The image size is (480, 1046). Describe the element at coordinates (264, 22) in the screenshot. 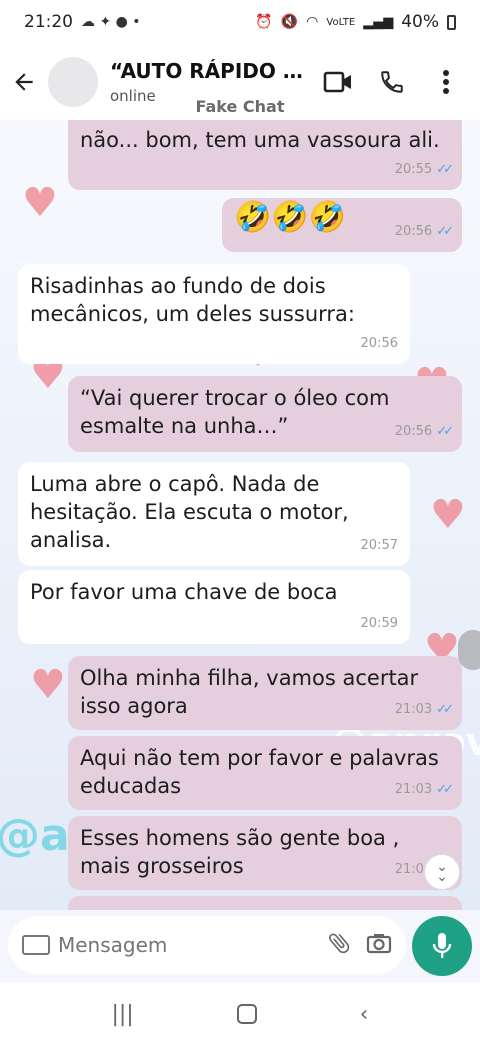

I see `alarm-icon: ⏰` at that location.